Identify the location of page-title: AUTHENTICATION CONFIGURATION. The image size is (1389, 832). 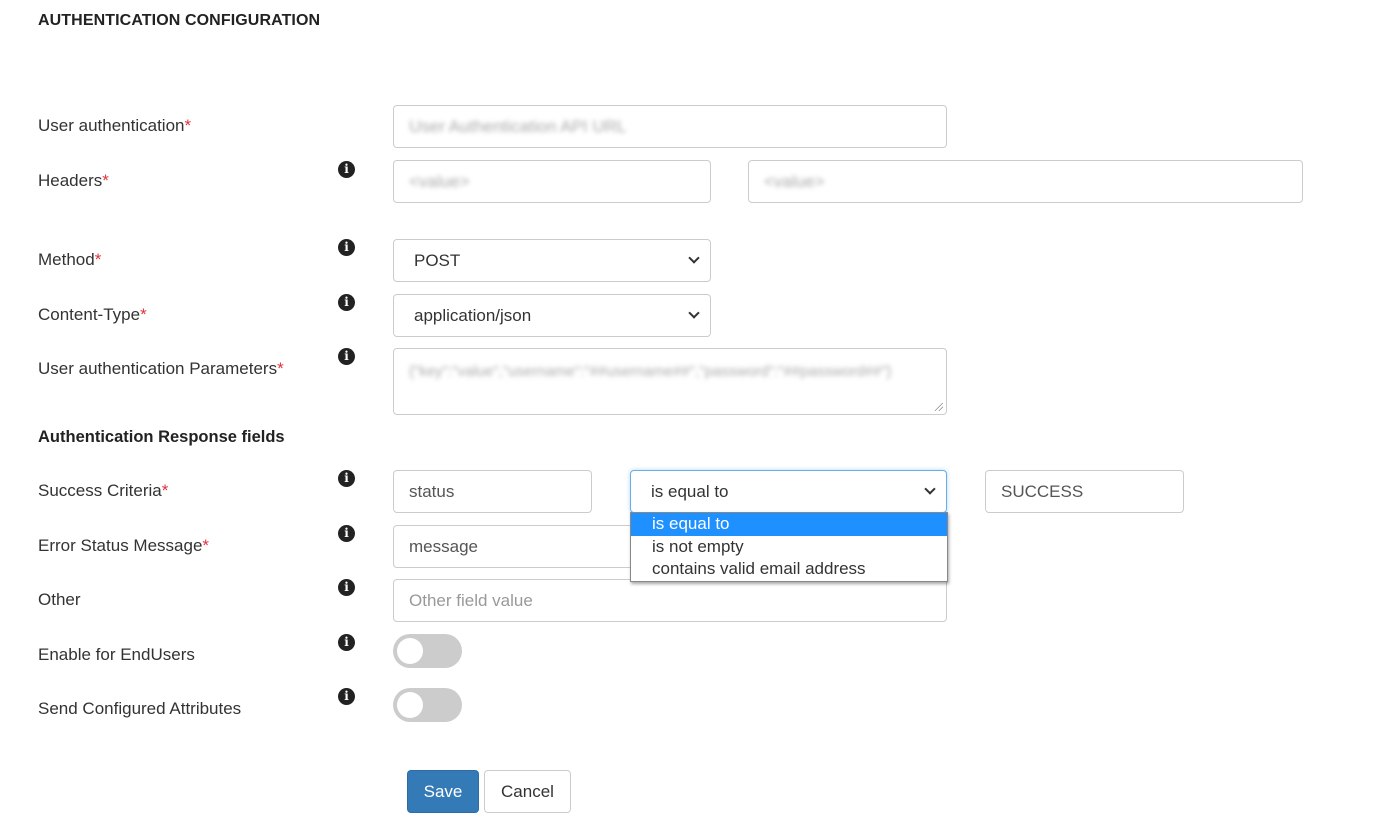
(179, 20).